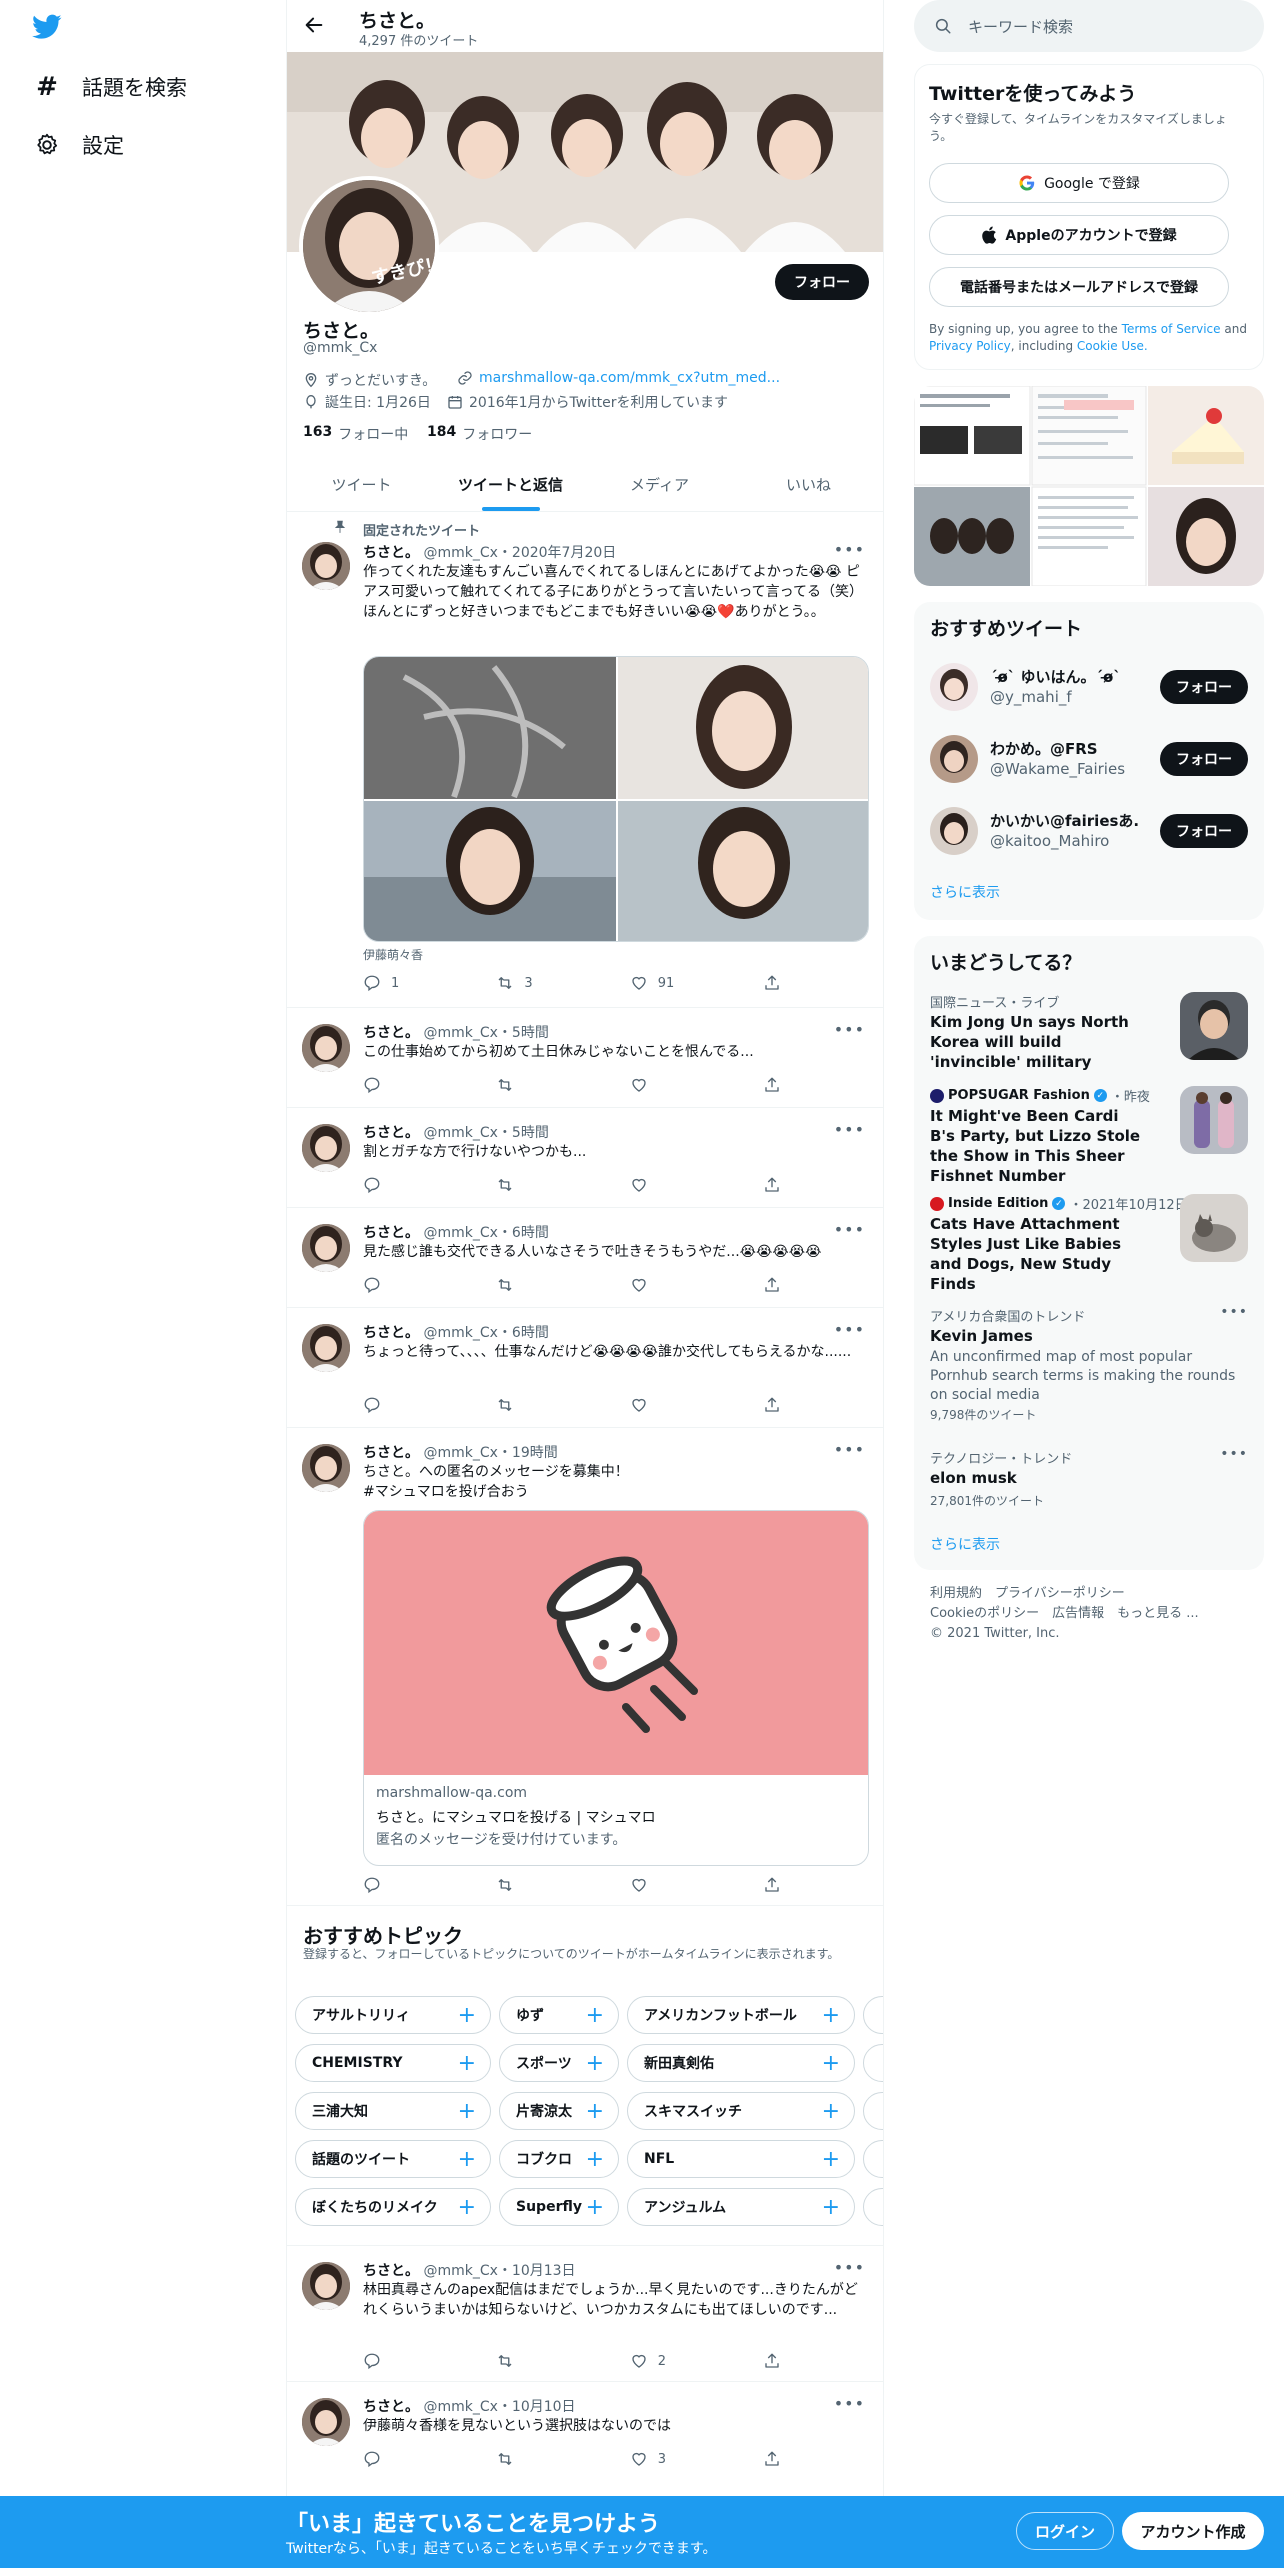 The height and width of the screenshot is (2568, 1284). I want to click on topic-pill: アサルトリリィ +, so click(393, 2015).